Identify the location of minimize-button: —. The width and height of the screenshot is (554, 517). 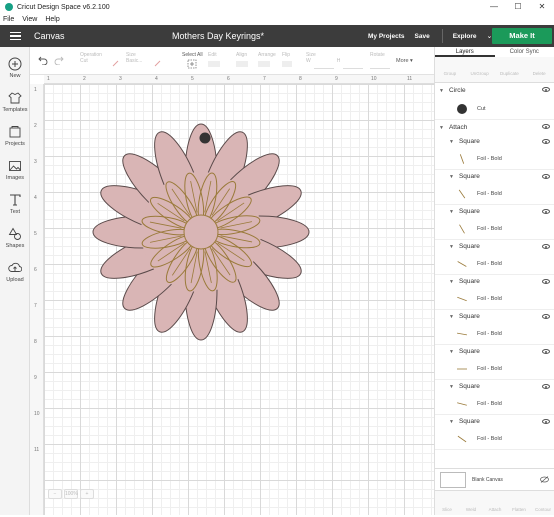
(494, 7).